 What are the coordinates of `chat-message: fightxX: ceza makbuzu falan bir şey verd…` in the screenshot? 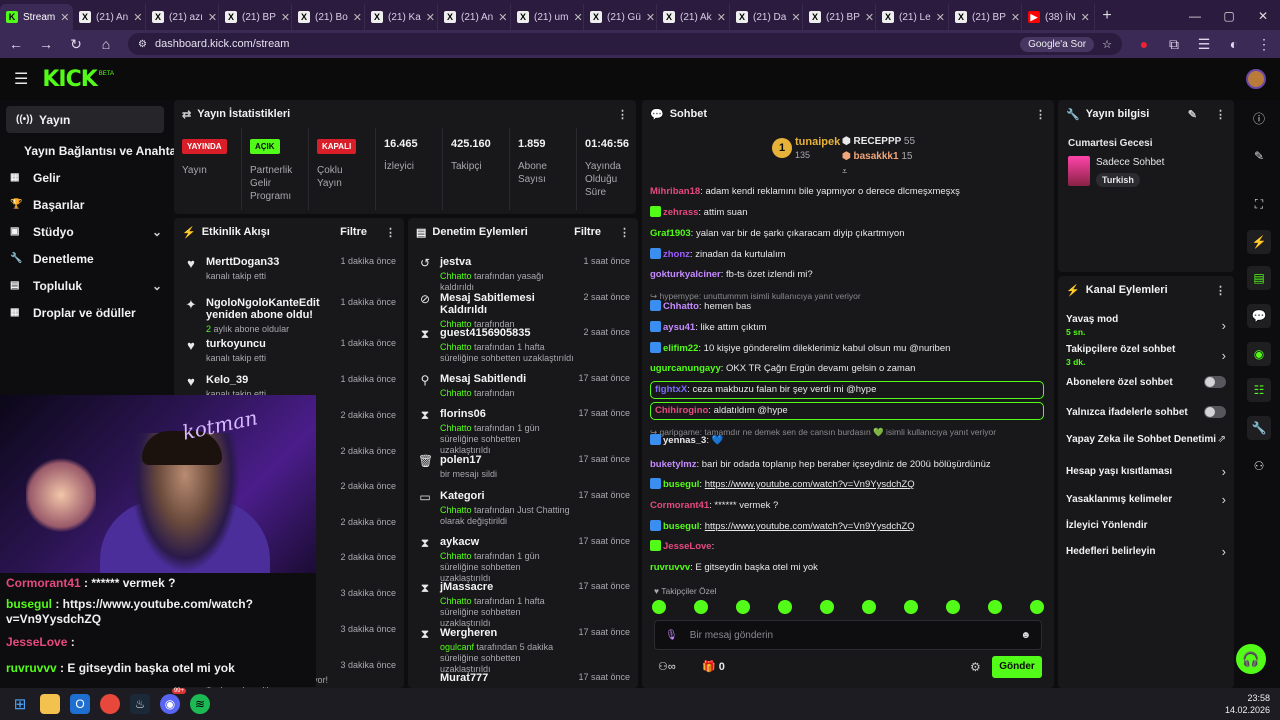 It's located at (847, 390).